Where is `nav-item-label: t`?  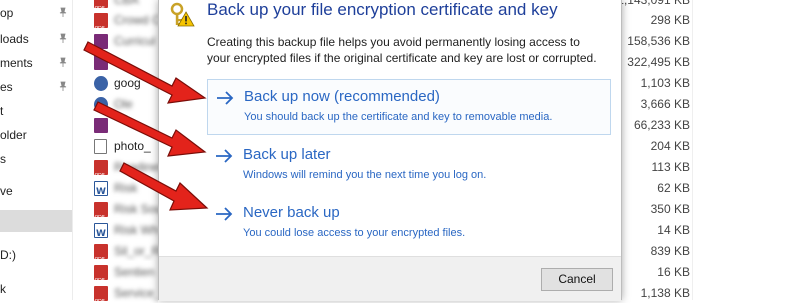
nav-item-label: t is located at coordinates (2, 111).